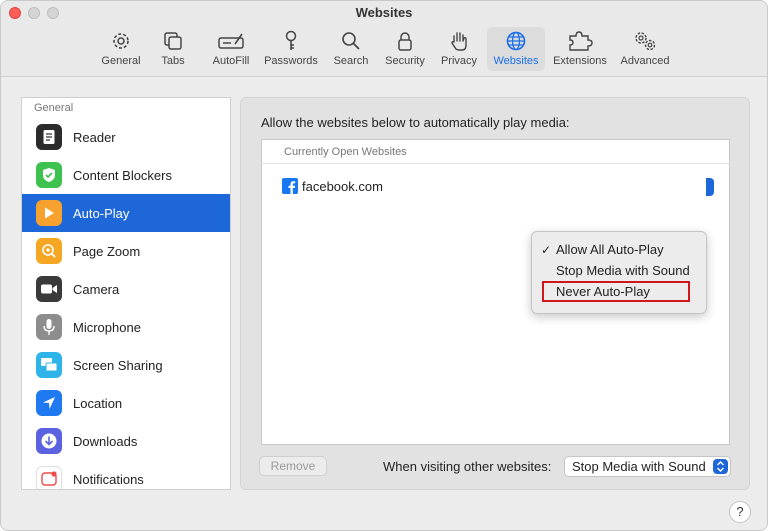 The height and width of the screenshot is (531, 768). I want to click on tab-advanced: Advanced, so click(645, 49).